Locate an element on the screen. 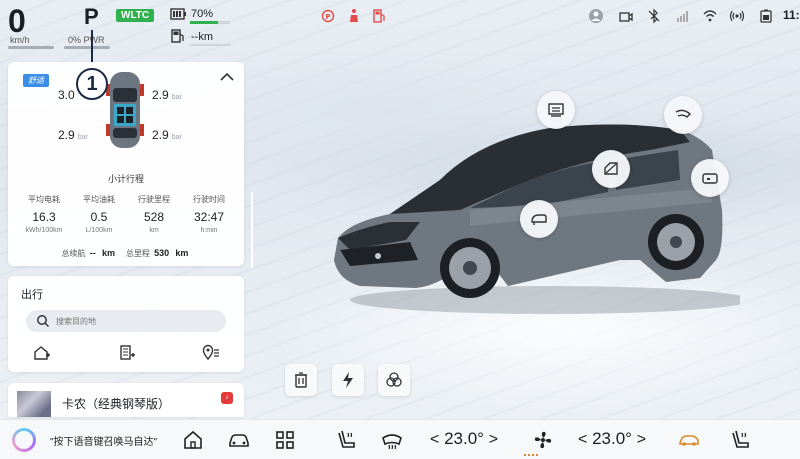 Image resolution: width=800 pixels, height=459 pixels. seat-heat-right-icon is located at coordinates (741, 440).